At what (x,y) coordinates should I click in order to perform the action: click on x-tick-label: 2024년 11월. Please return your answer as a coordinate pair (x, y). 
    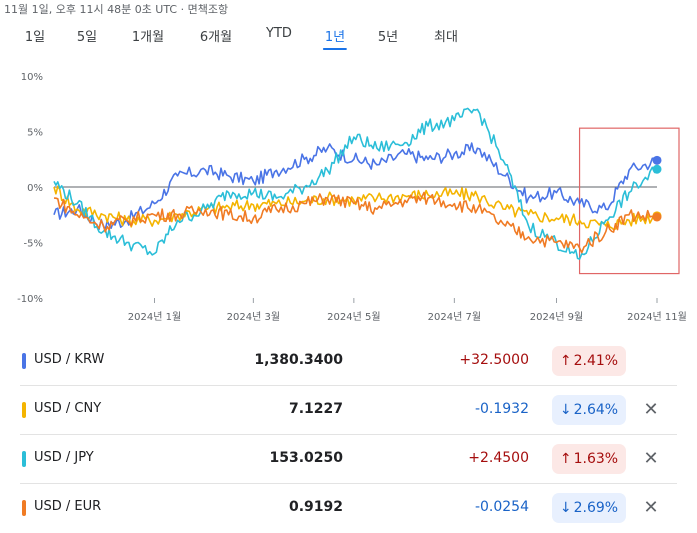
    Looking at the image, I should click on (657, 317).